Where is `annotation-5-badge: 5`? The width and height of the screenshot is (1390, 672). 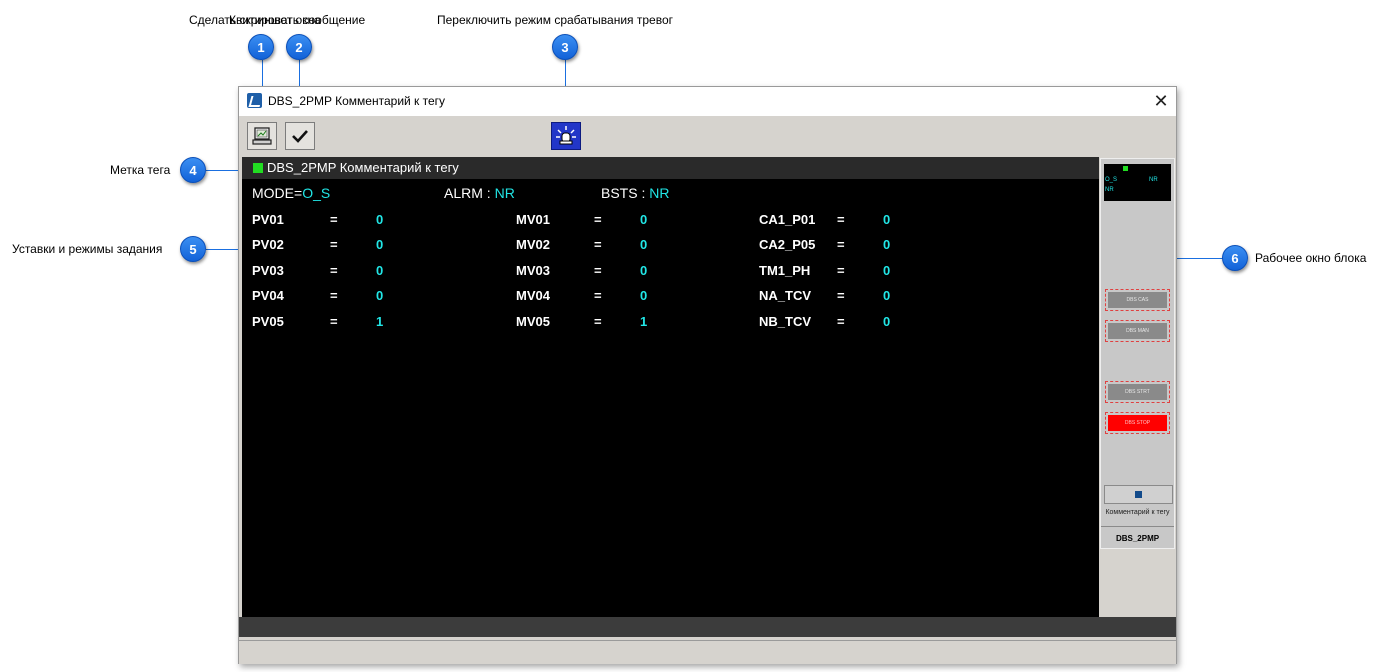 annotation-5-badge: 5 is located at coordinates (193, 249).